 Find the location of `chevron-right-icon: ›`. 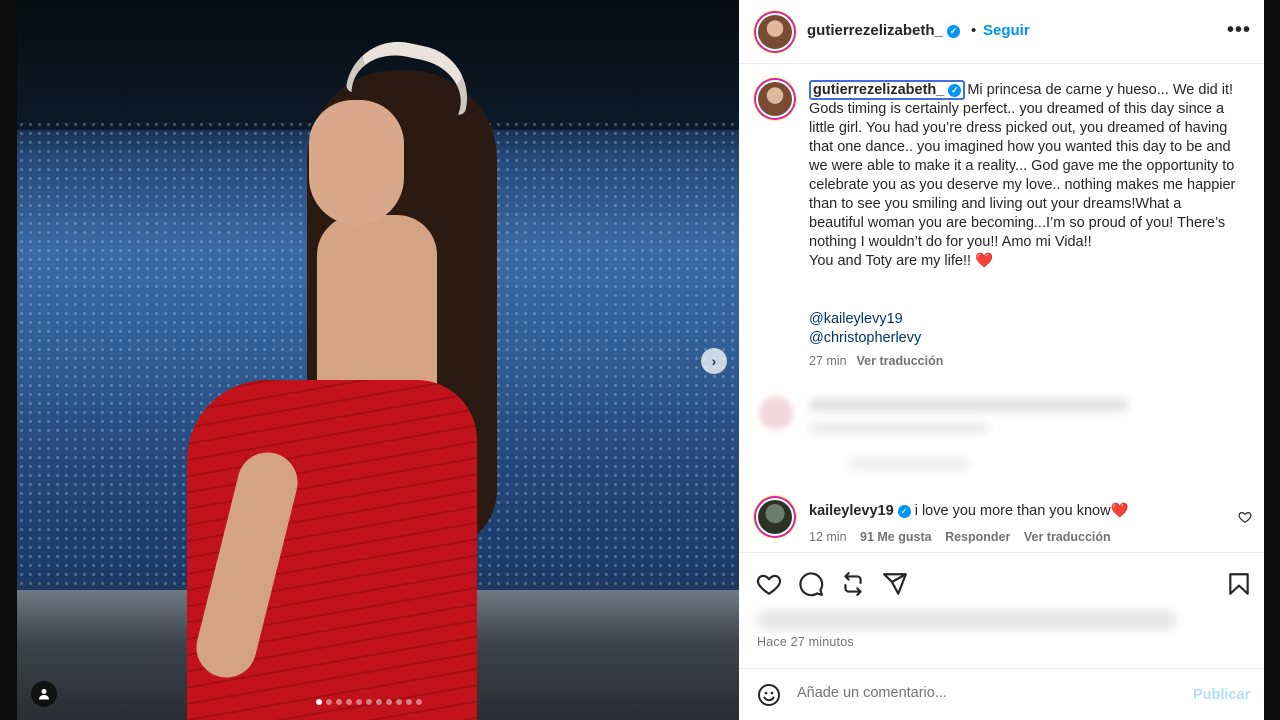

chevron-right-icon: › is located at coordinates (714, 361).